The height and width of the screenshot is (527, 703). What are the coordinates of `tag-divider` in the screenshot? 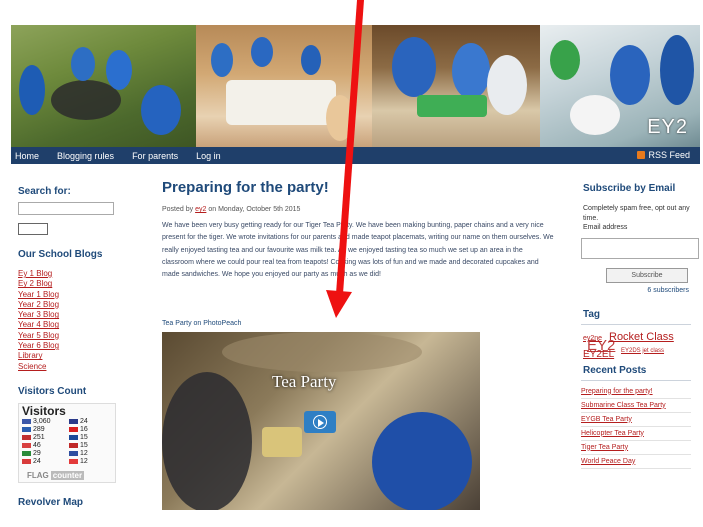 It's located at (636, 324).